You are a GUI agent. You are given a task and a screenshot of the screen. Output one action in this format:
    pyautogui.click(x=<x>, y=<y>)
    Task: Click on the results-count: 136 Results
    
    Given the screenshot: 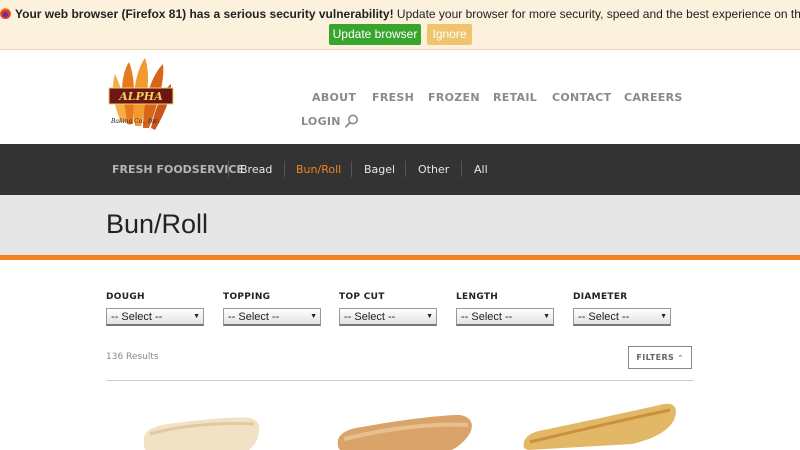 What is the action you would take?
    pyautogui.click(x=132, y=357)
    